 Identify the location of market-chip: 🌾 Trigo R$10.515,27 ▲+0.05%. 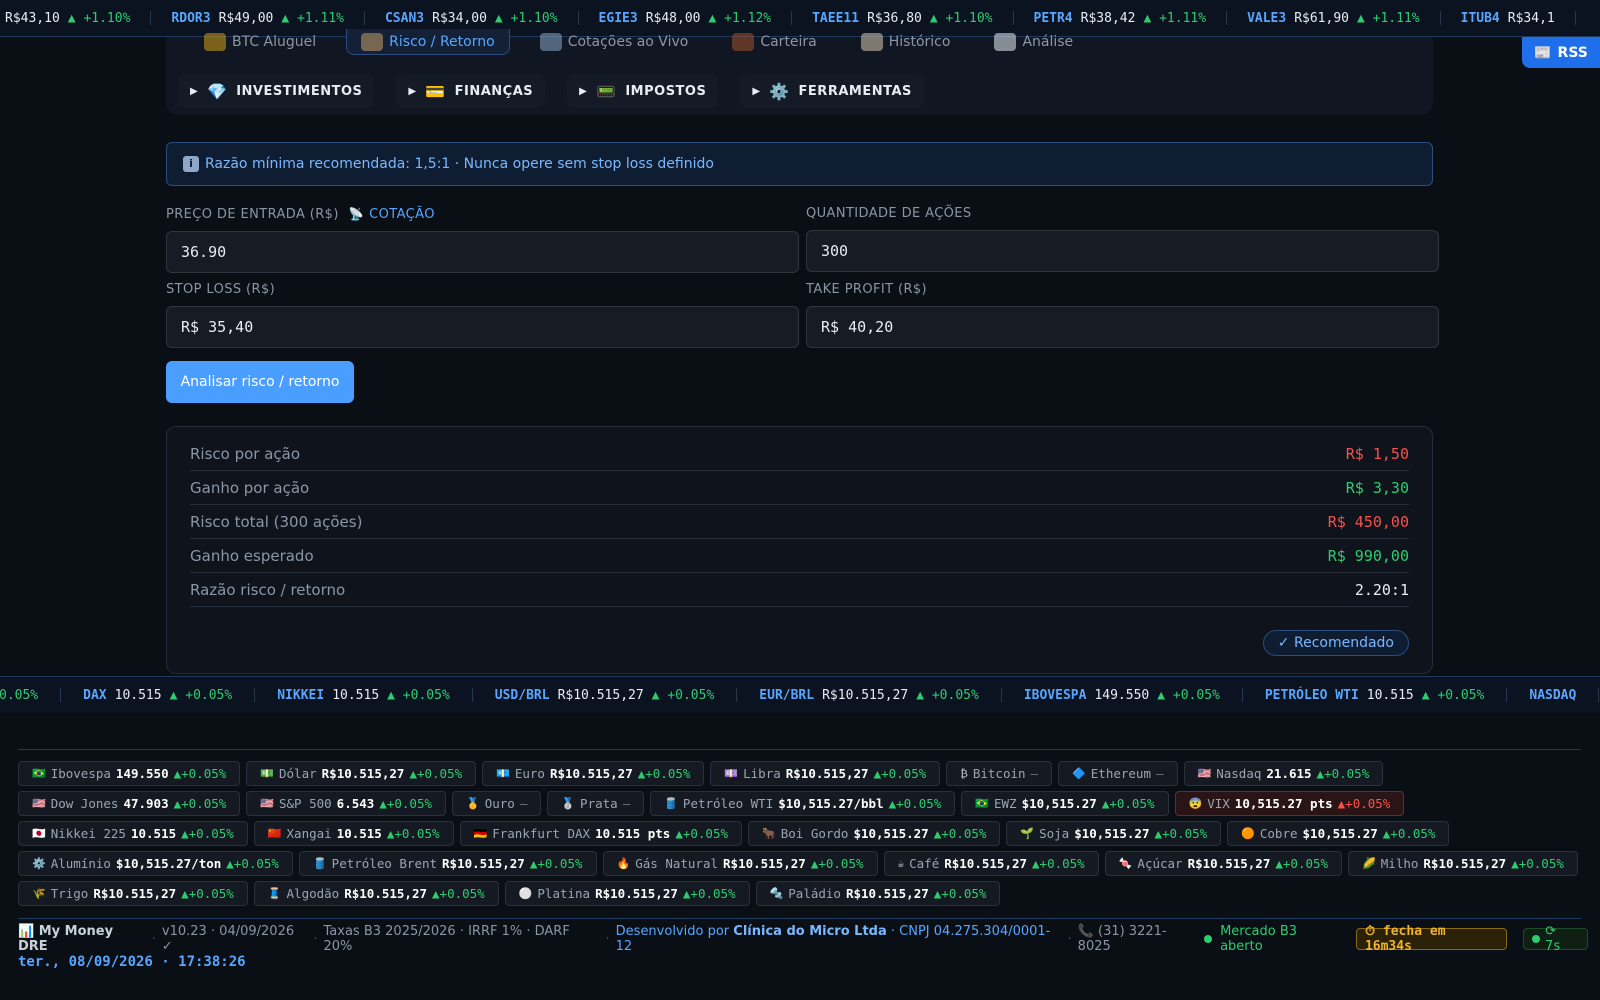
(133, 893).